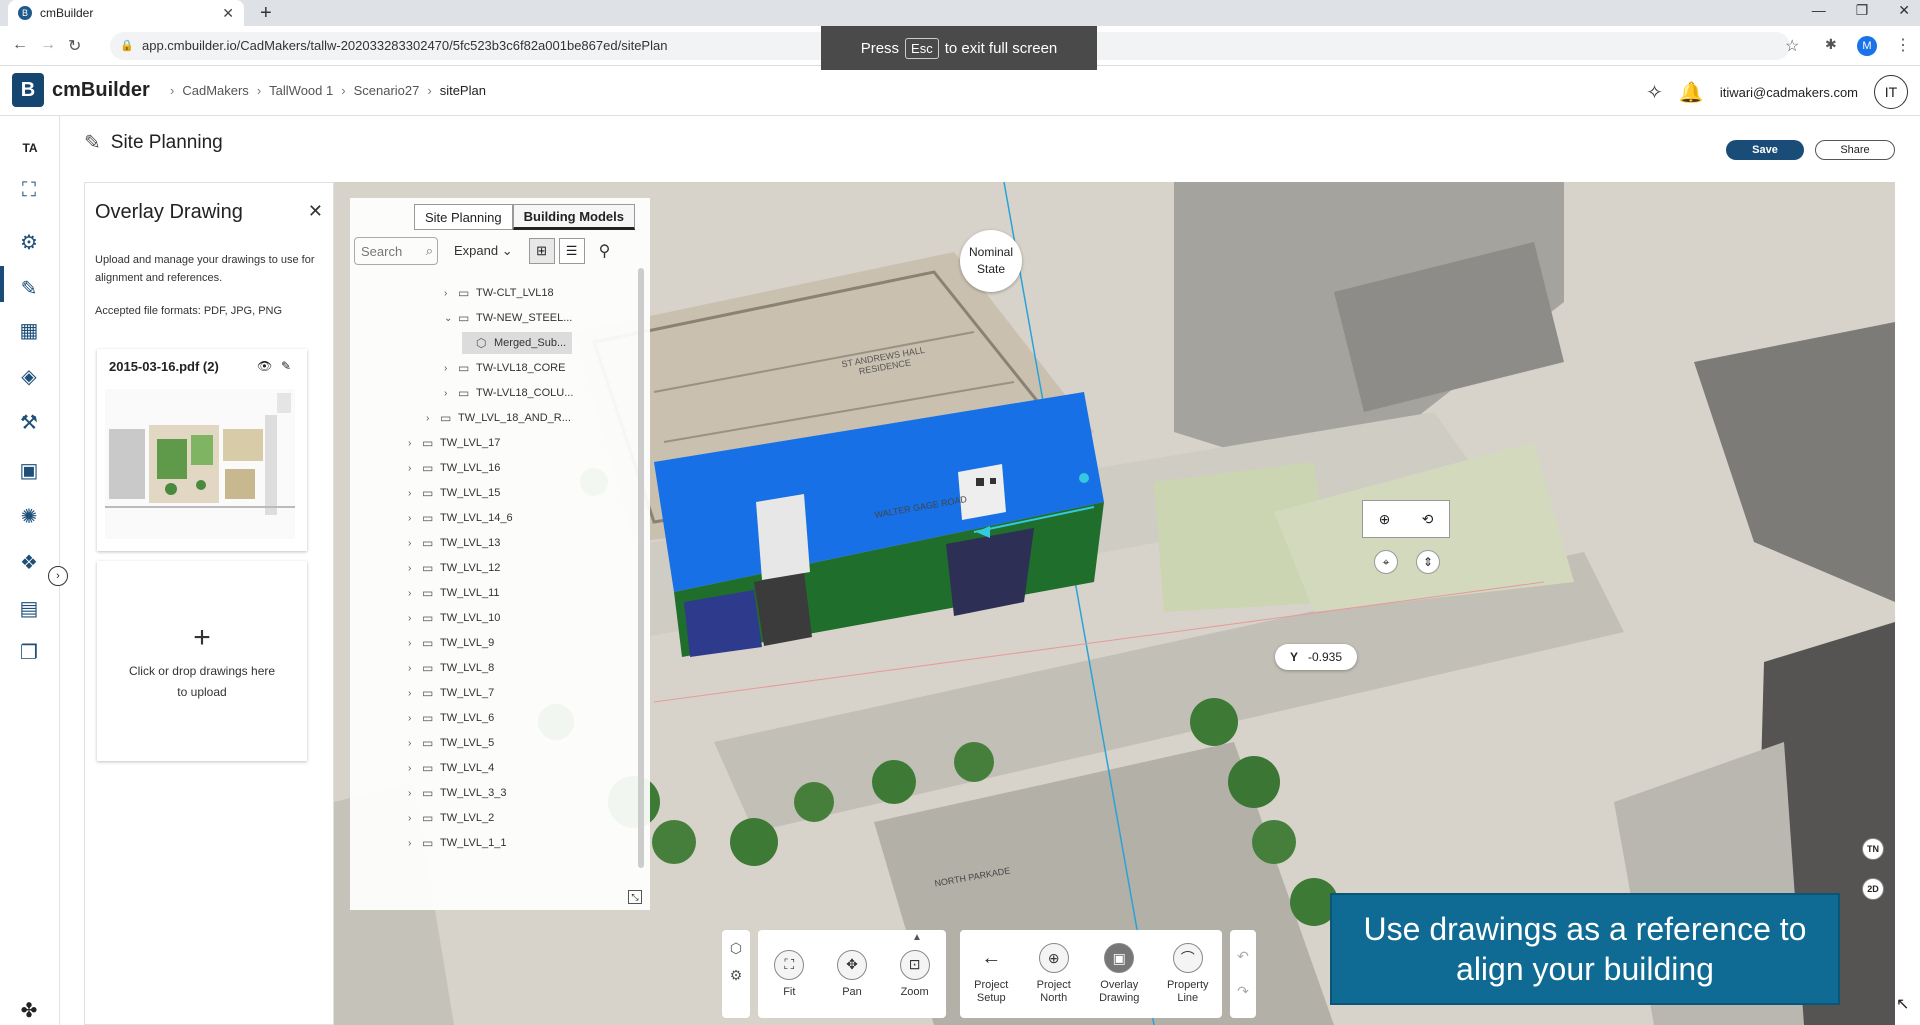  I want to click on edit-pencil-icon: ✎, so click(286, 366).